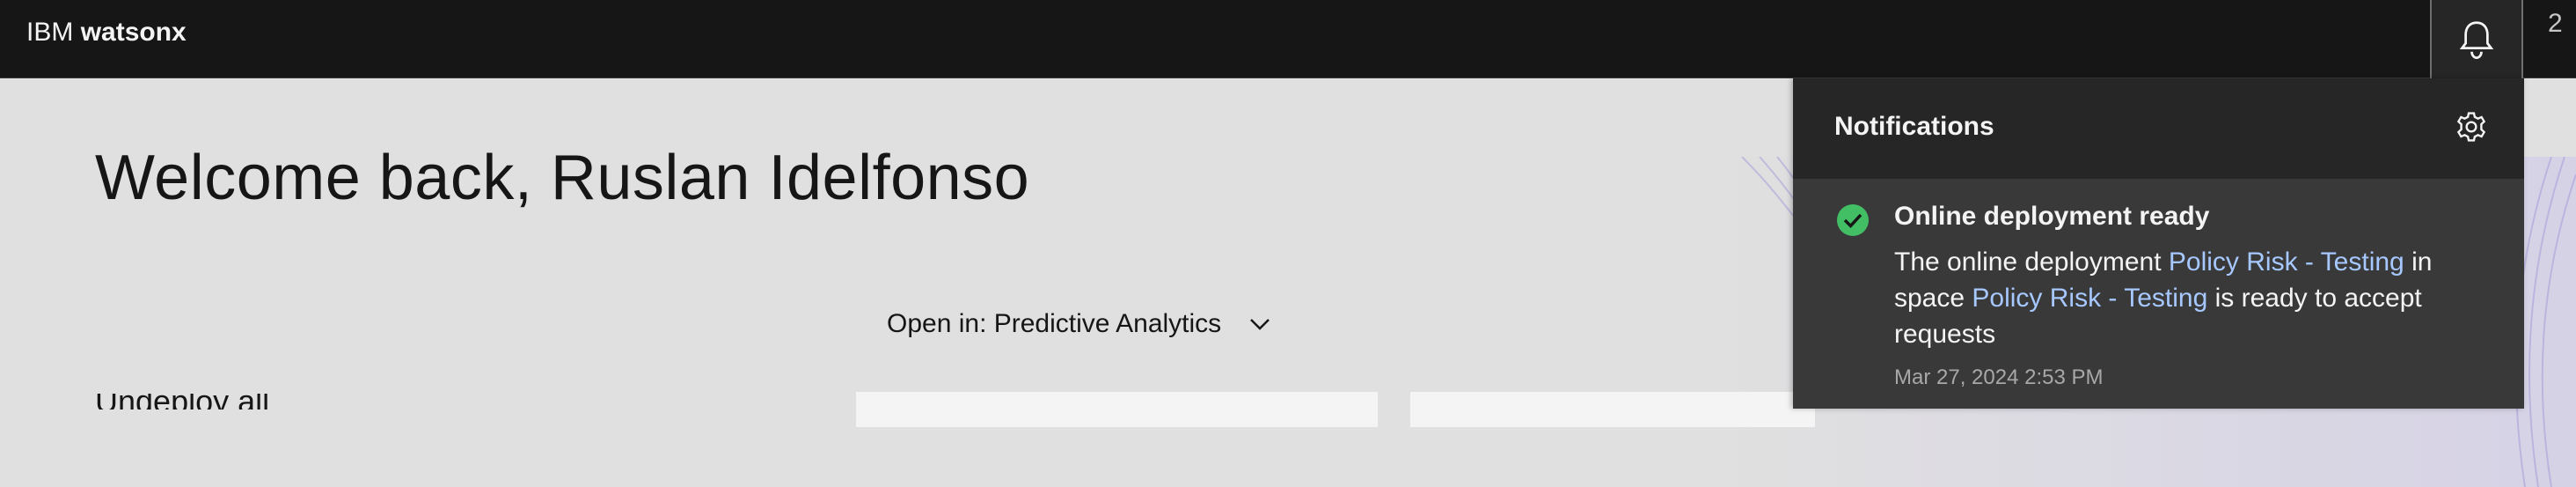 The width and height of the screenshot is (2576, 487). I want to click on section-label-text: Undeploy all, so click(280, 402).